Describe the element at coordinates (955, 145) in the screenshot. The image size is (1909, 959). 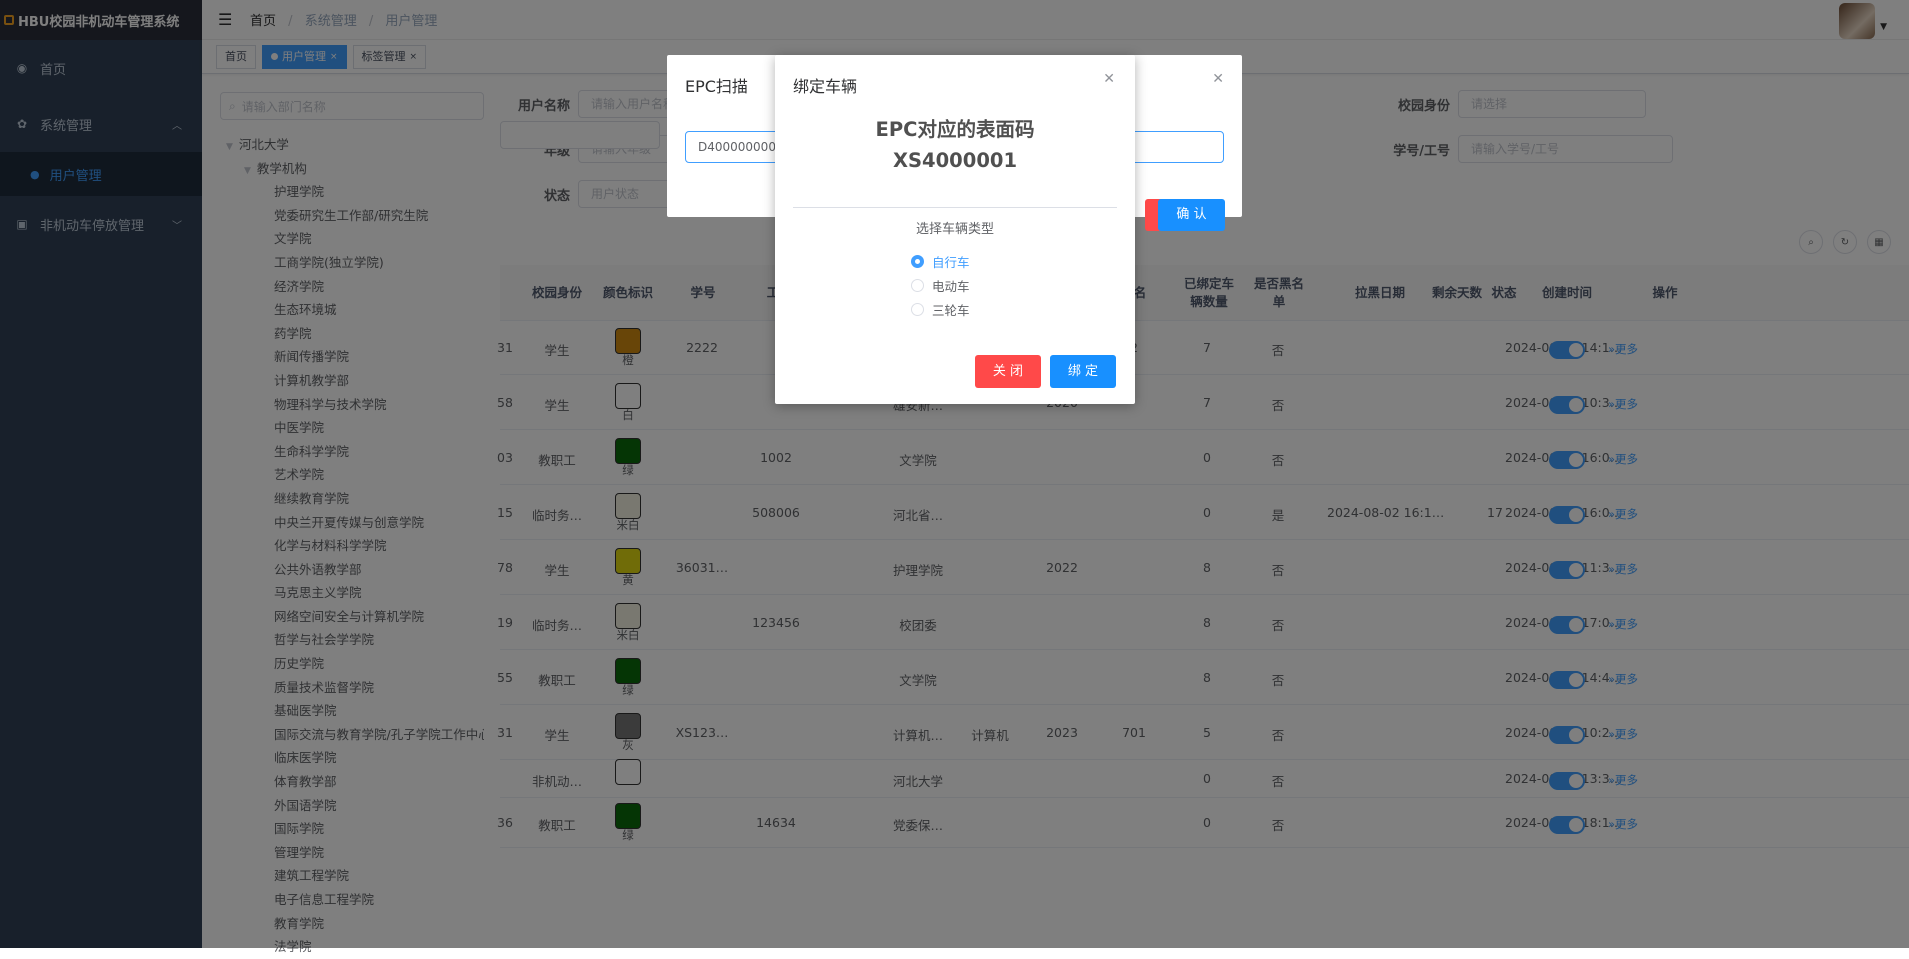
I see `modal-heading: EPC对应的表面码 XS4000001` at that location.